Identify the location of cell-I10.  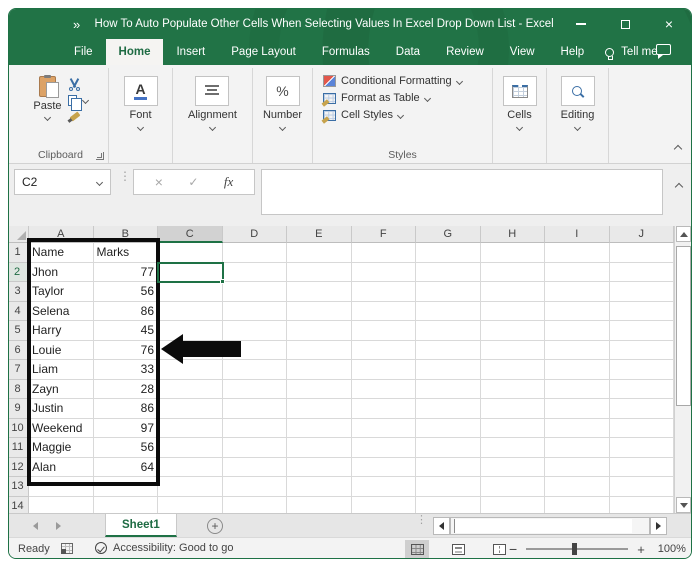
(577, 428).